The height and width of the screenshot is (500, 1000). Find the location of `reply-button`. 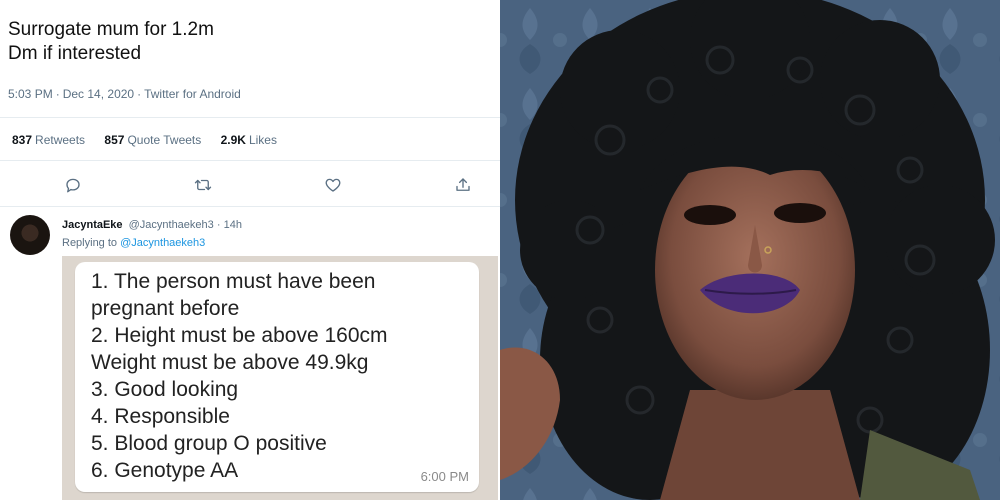

reply-button is located at coordinates (73, 185).